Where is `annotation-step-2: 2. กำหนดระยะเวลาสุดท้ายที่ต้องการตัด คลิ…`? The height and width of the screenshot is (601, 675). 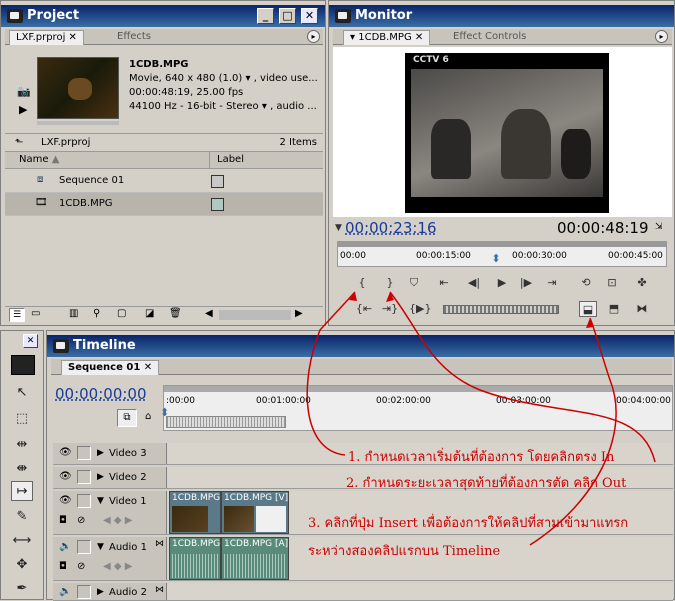
annotation-step-2: 2. กำหนดระยะเวลาสุดท้ายที่ต้องการตัด คลิ… is located at coordinates (486, 483).